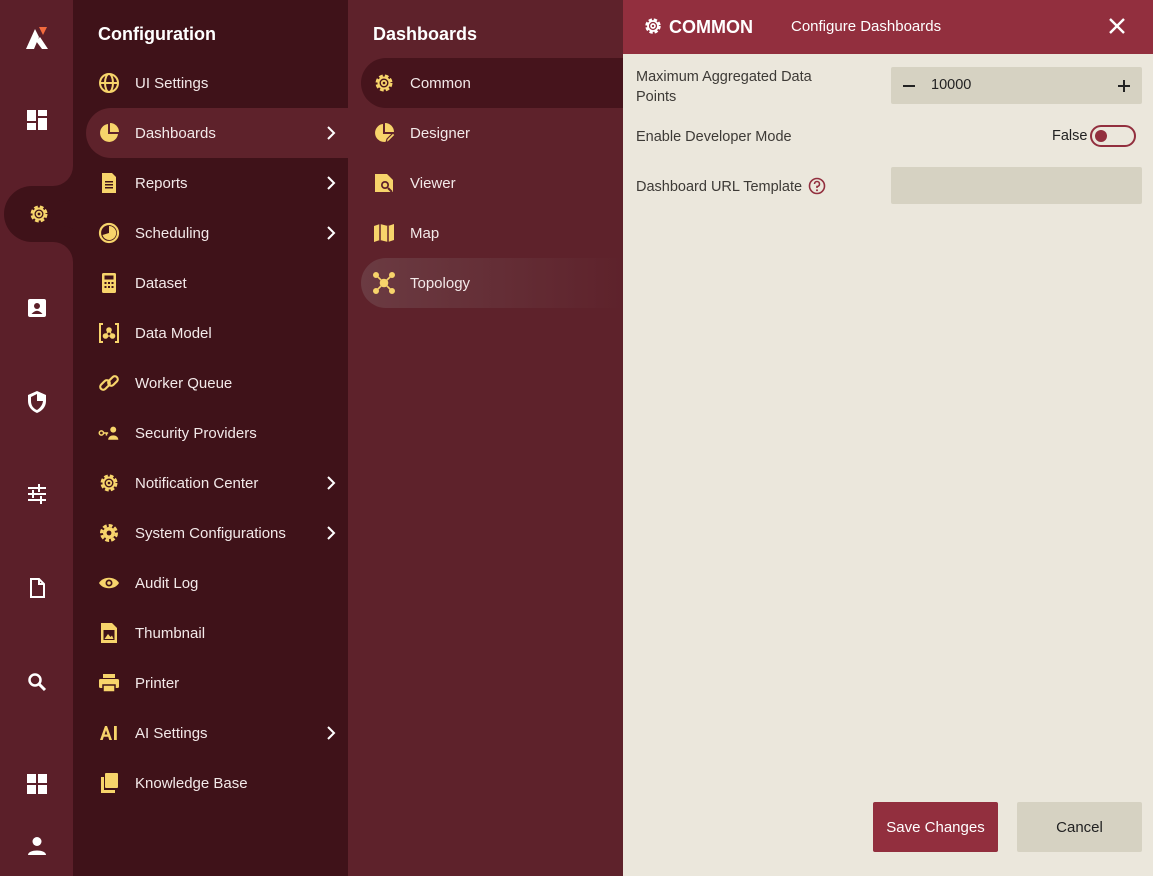 This screenshot has height=876, width=1153. What do you see at coordinates (1117, 26) in the screenshot?
I see `close-icon` at bounding box center [1117, 26].